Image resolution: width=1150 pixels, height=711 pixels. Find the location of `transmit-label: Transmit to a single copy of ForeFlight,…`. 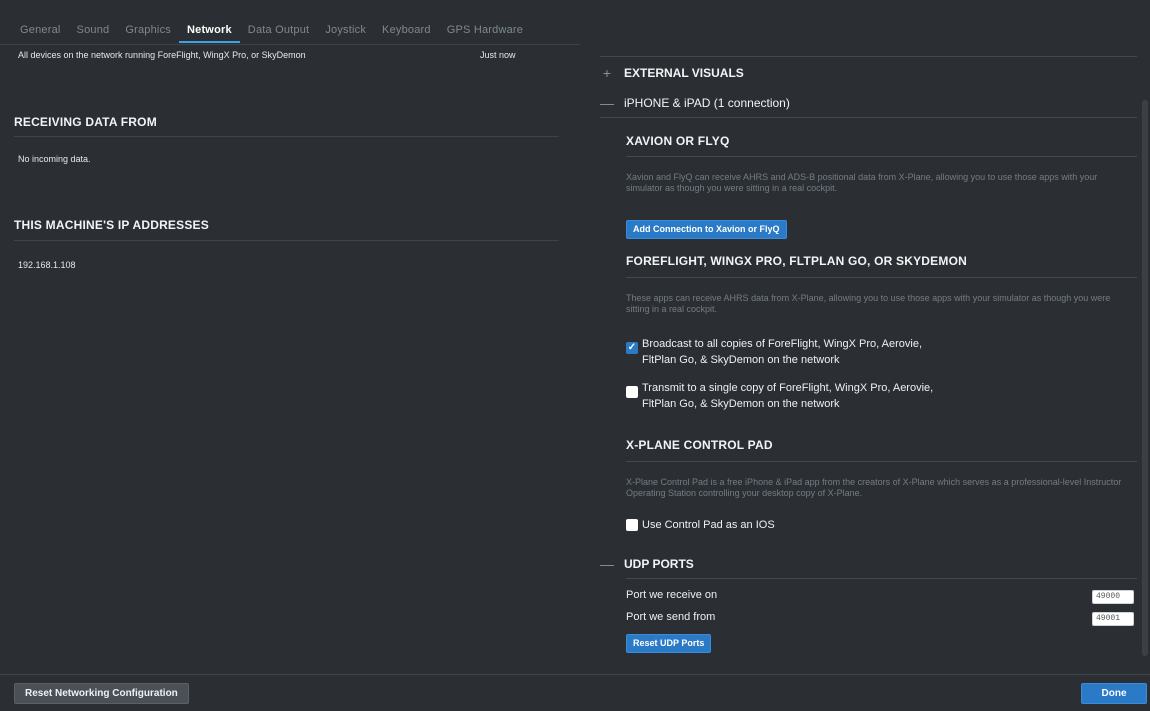

transmit-label: Transmit to a single copy of ForeFlight,… is located at coordinates (787, 396).